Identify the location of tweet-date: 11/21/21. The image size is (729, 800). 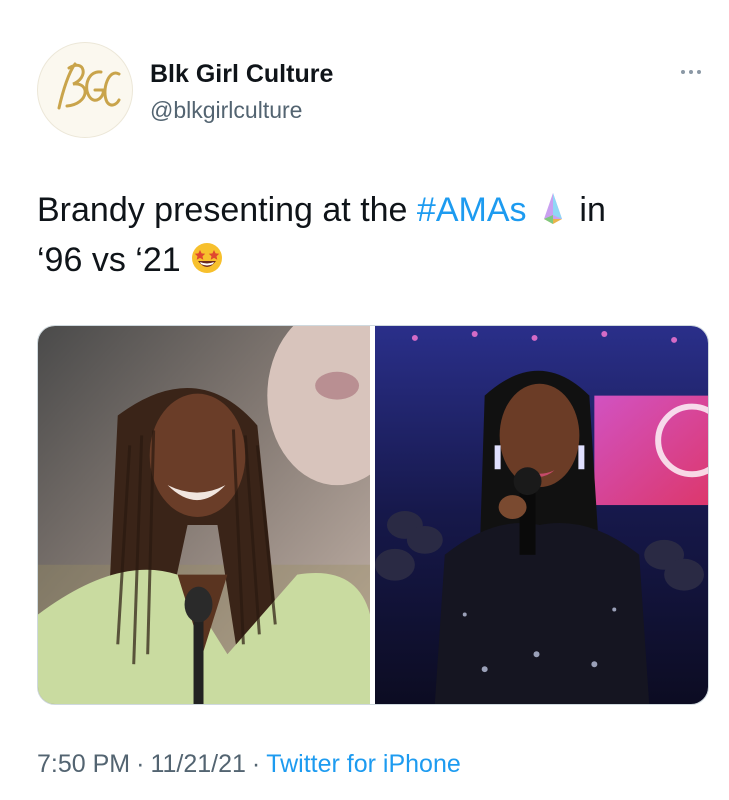
(197, 764).